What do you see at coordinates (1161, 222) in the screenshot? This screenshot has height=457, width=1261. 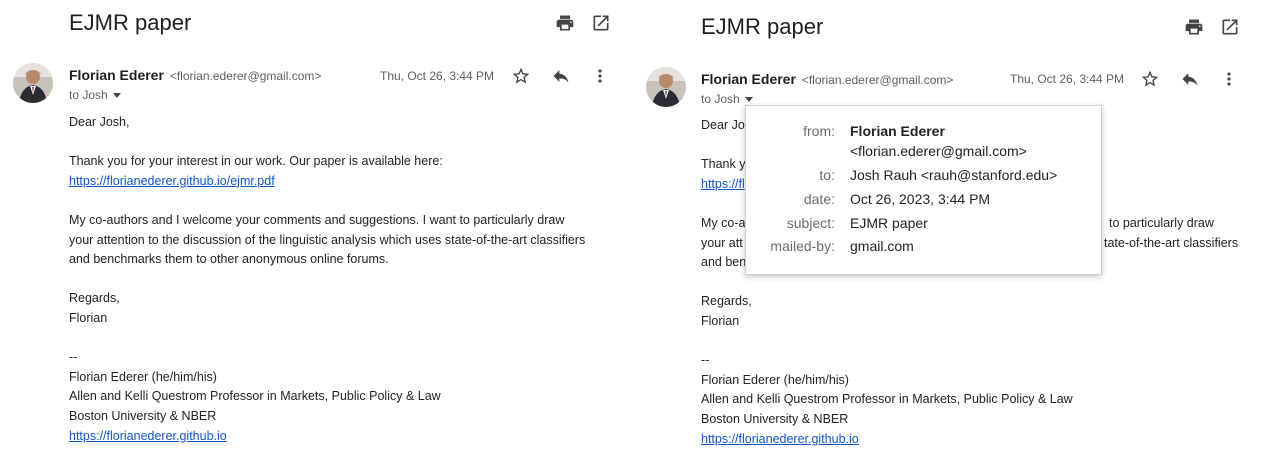 I see `text-fragment: to particularly draw` at bounding box center [1161, 222].